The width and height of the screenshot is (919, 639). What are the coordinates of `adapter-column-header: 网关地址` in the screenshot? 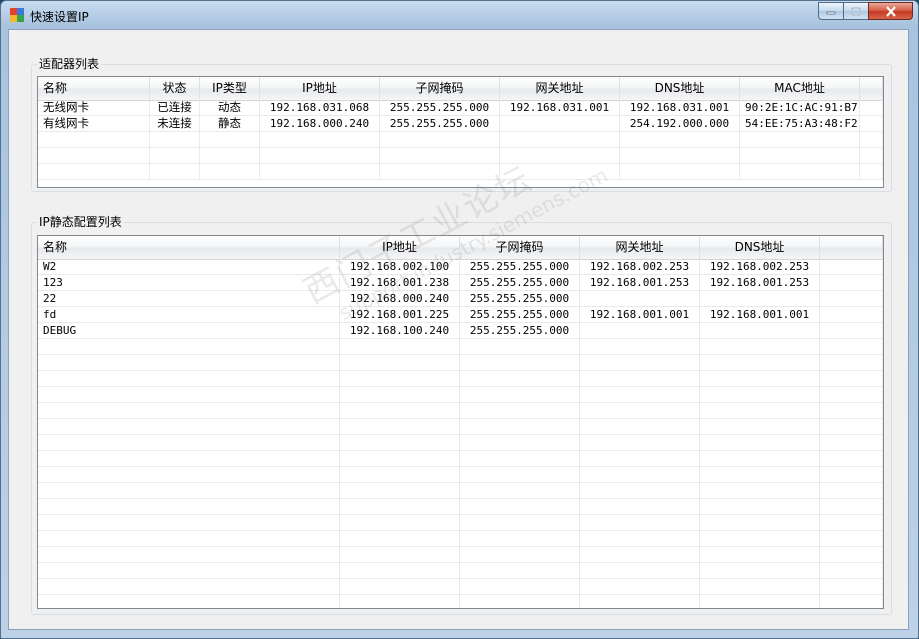 It's located at (560, 88).